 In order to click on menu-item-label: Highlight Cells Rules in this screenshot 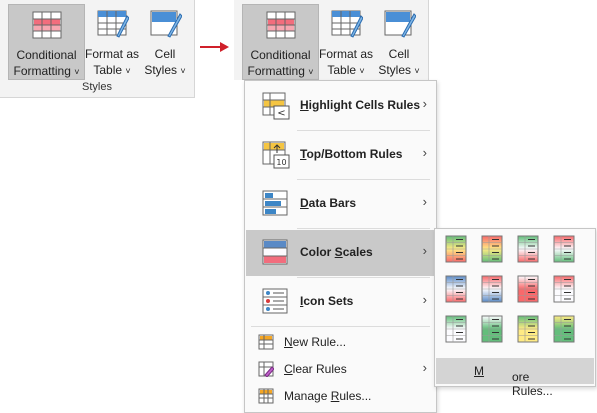, I will do `click(360, 105)`.